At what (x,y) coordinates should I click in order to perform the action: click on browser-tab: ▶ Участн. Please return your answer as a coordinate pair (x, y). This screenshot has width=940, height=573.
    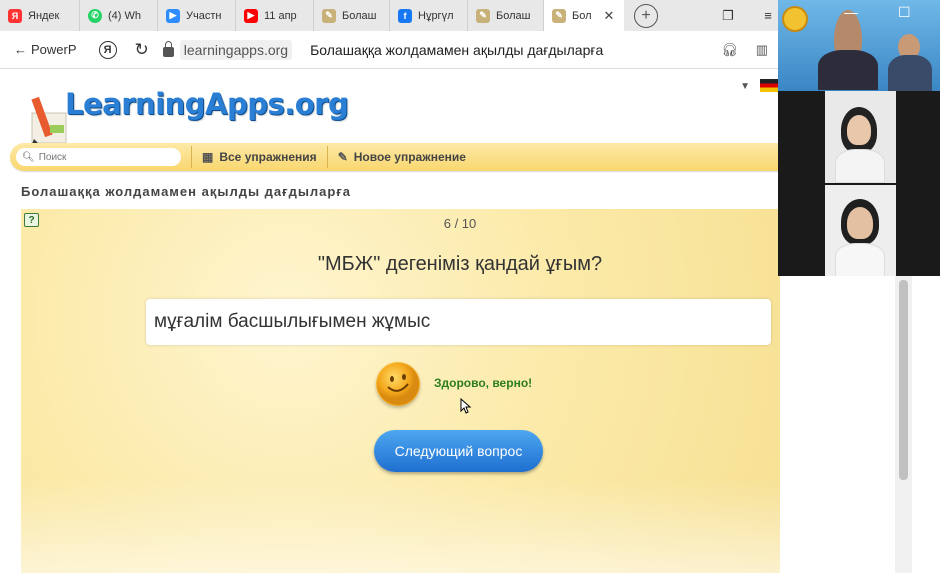
    Looking at the image, I should click on (197, 15).